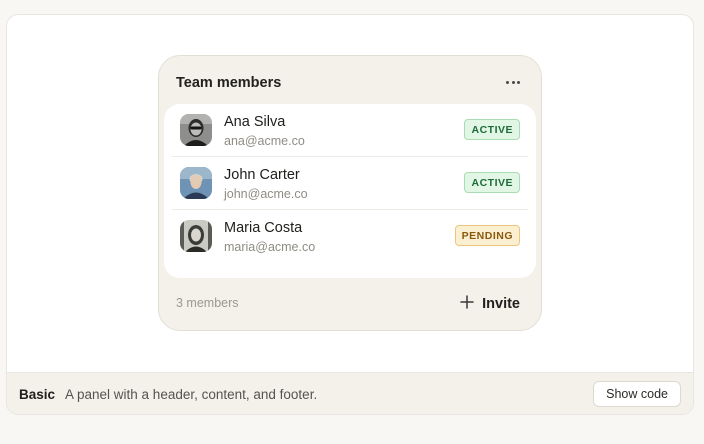 The height and width of the screenshot is (444, 704). I want to click on more-options-button, so click(513, 82).